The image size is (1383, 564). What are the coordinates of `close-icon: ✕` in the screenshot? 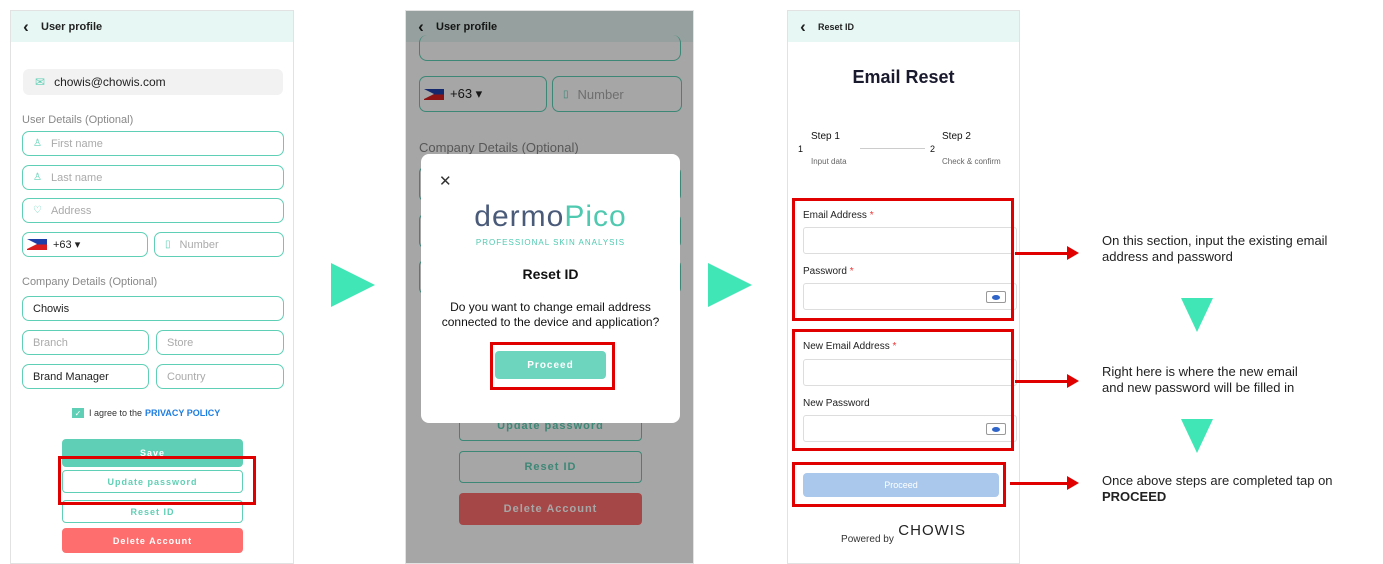 It's located at (445, 181).